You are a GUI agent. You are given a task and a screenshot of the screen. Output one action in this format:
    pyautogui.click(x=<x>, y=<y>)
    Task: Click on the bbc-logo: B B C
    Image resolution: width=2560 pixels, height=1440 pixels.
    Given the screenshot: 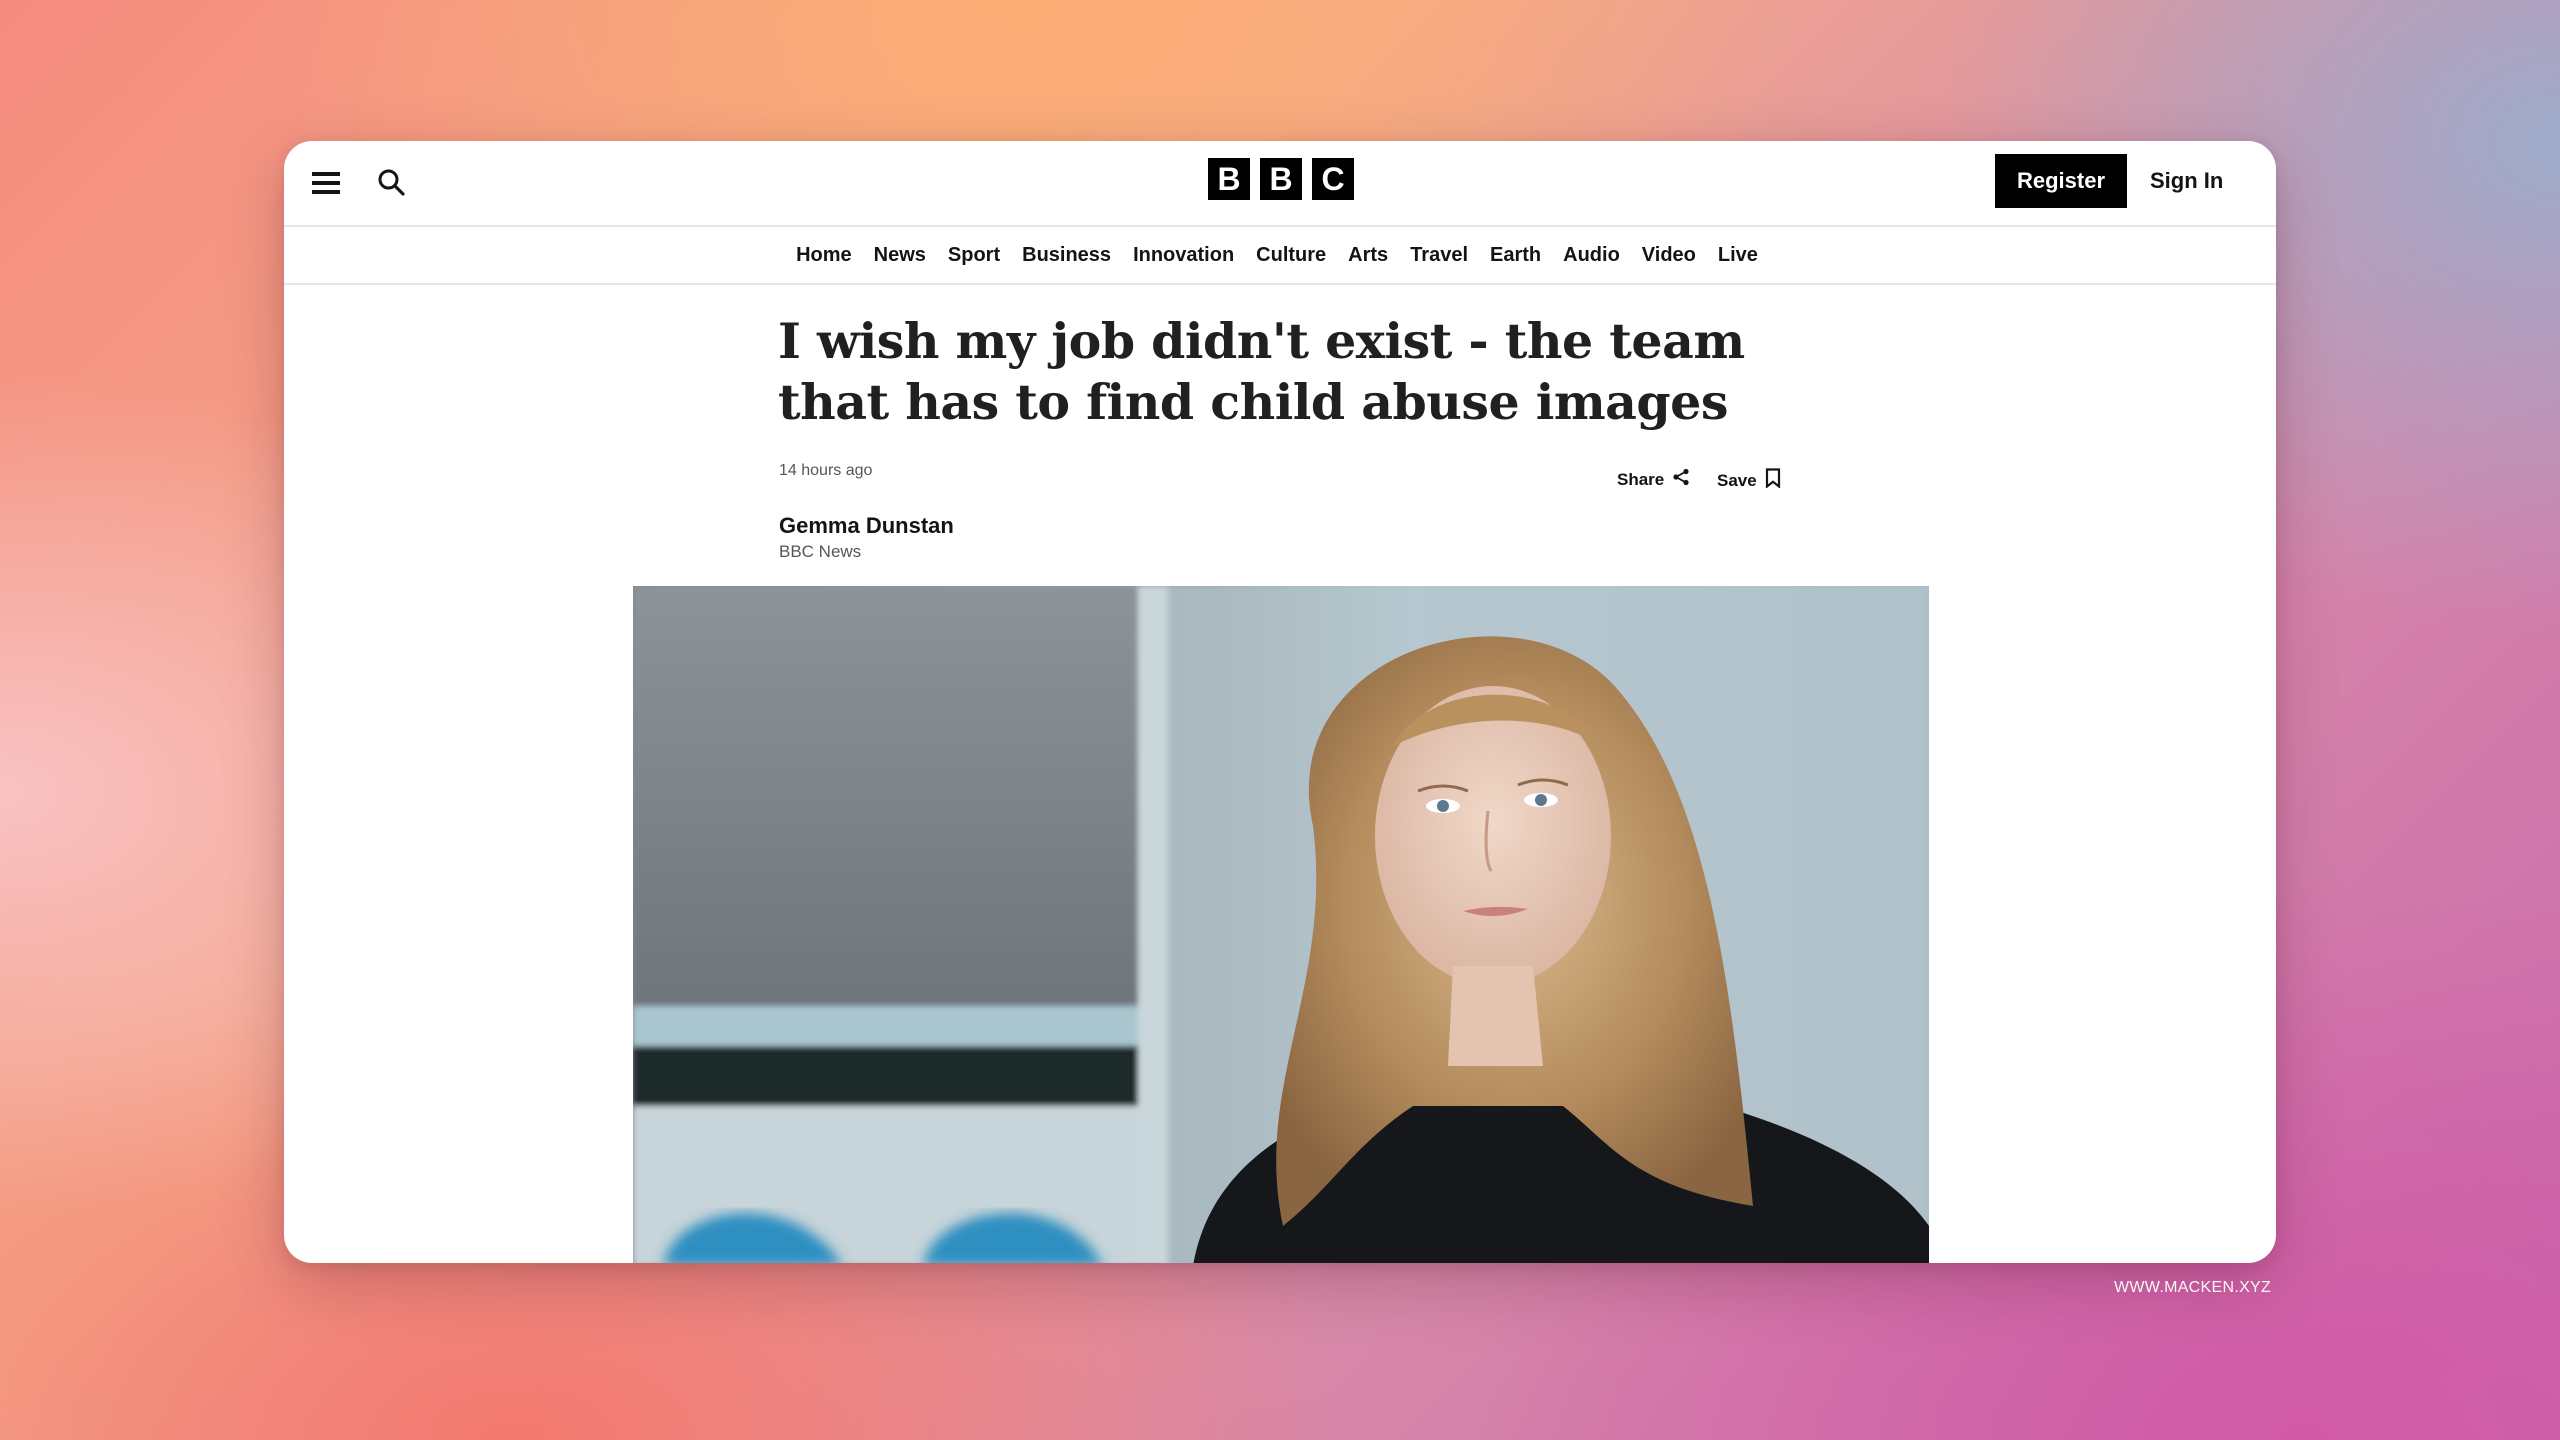 What is the action you would take?
    pyautogui.click(x=1281, y=179)
    